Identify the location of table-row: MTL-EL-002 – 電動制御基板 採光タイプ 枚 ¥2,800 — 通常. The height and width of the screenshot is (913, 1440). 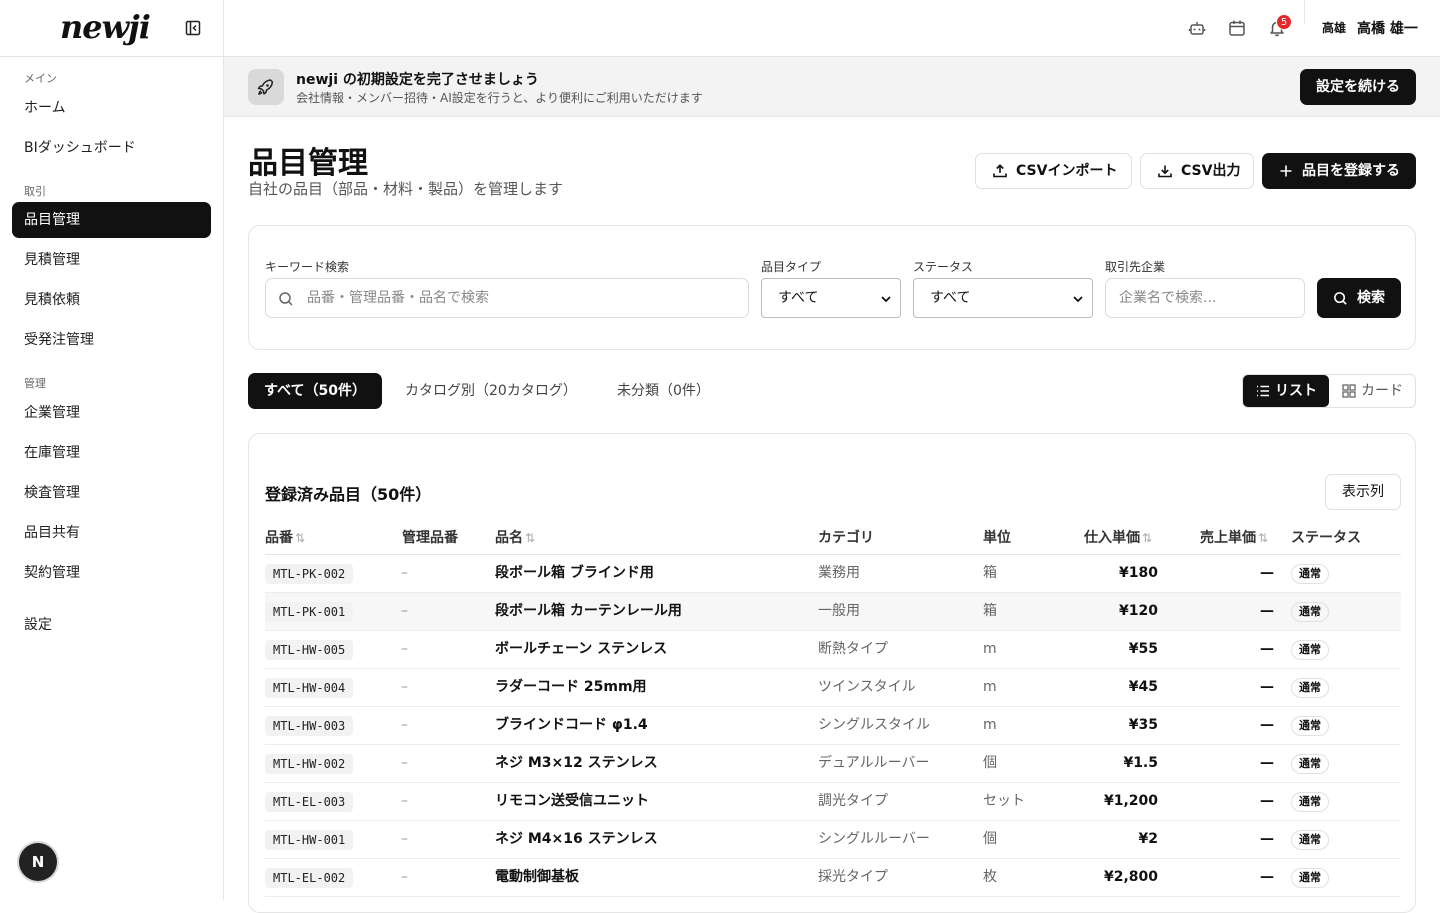
(833, 878).